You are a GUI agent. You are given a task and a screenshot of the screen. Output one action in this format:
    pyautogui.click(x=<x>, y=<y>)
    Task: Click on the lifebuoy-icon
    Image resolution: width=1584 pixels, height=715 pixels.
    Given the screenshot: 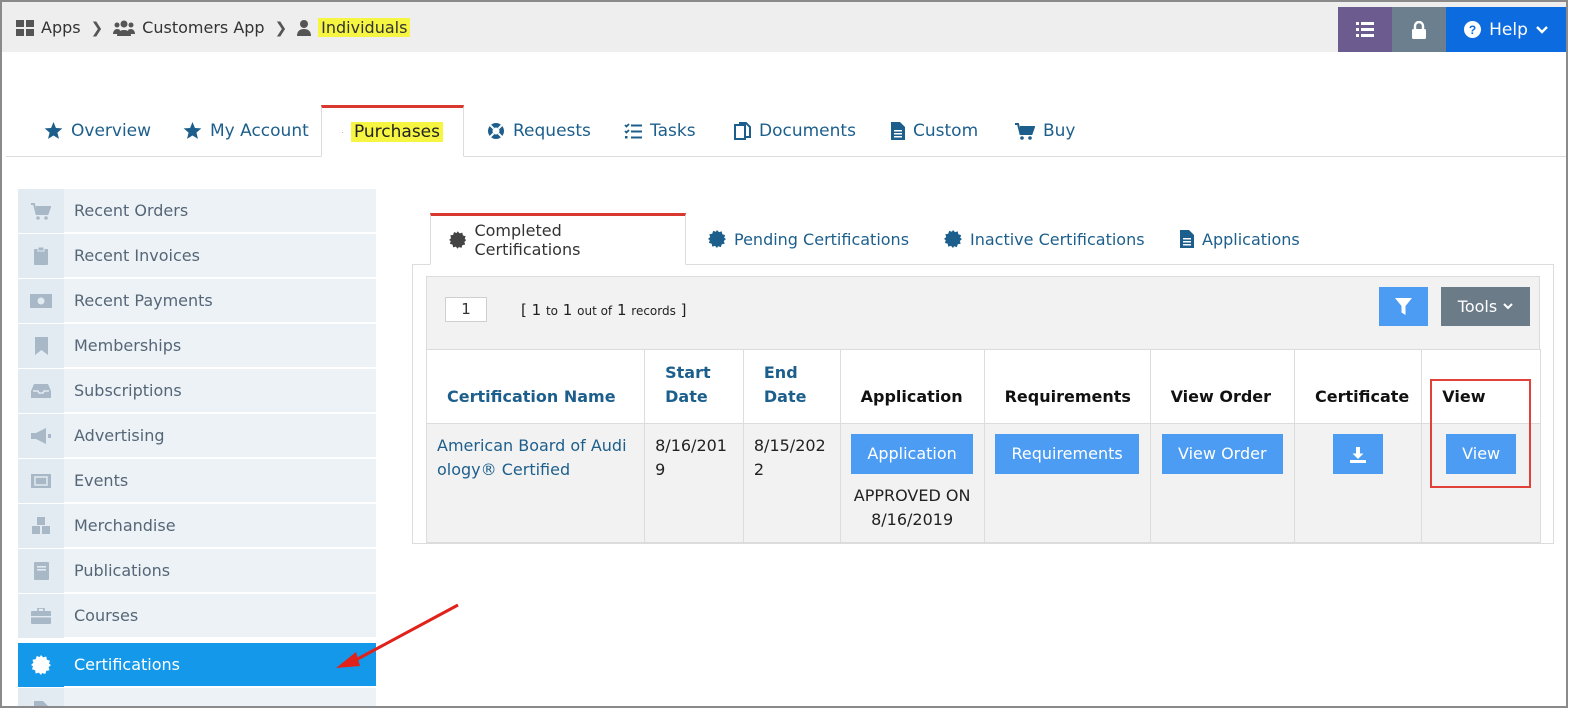 What is the action you would take?
    pyautogui.click(x=496, y=131)
    